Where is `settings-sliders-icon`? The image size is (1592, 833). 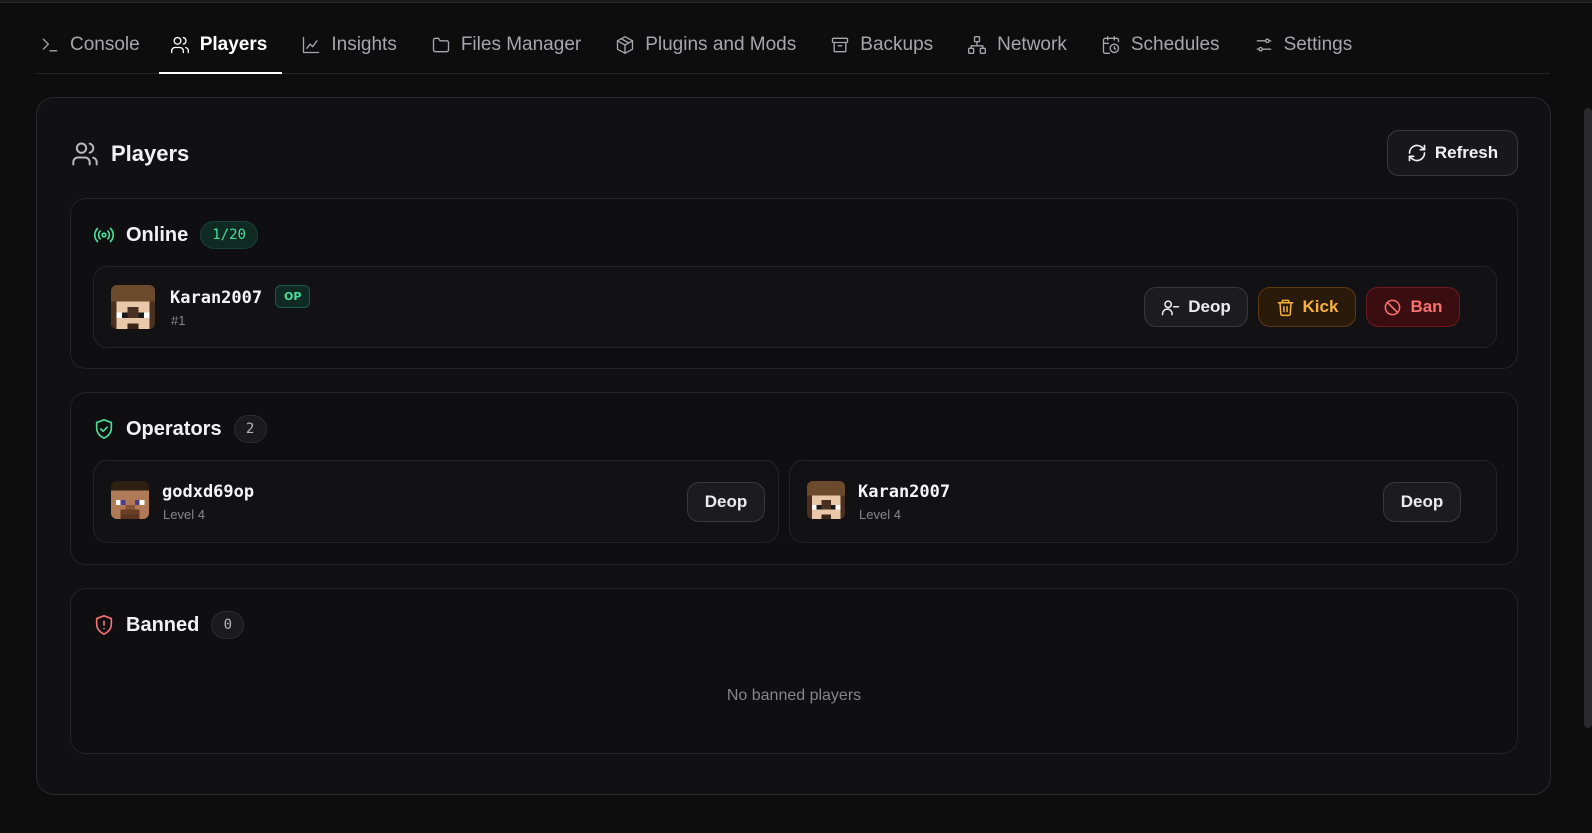 settings-sliders-icon is located at coordinates (1264, 45).